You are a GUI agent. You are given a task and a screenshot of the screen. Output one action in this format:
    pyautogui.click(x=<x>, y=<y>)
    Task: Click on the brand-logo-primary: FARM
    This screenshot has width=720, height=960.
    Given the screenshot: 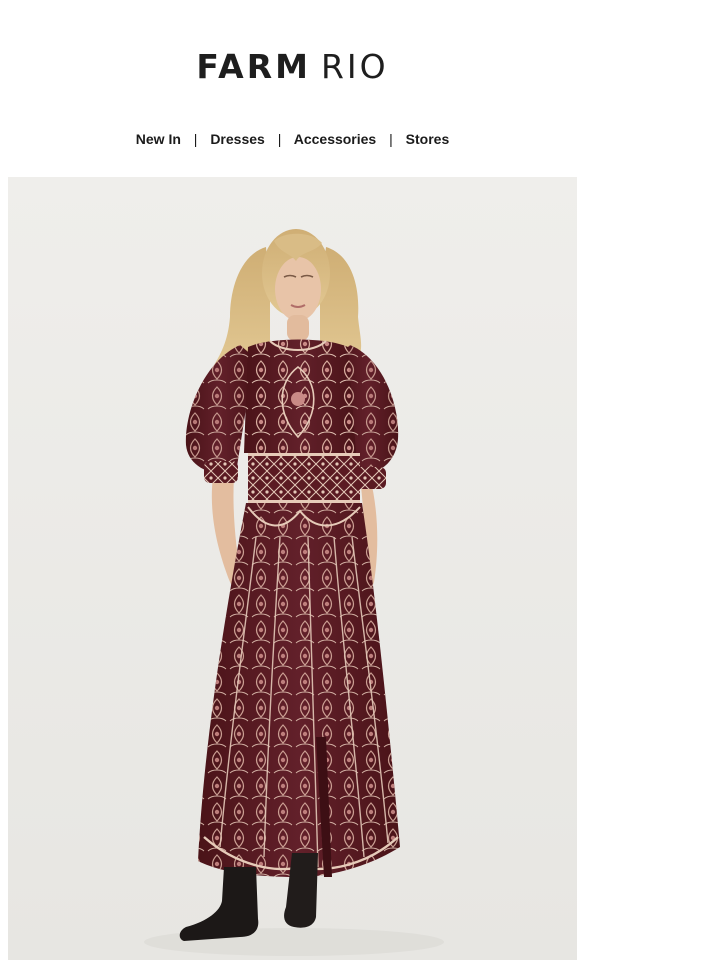 What is the action you would take?
    pyautogui.click(x=253, y=66)
    